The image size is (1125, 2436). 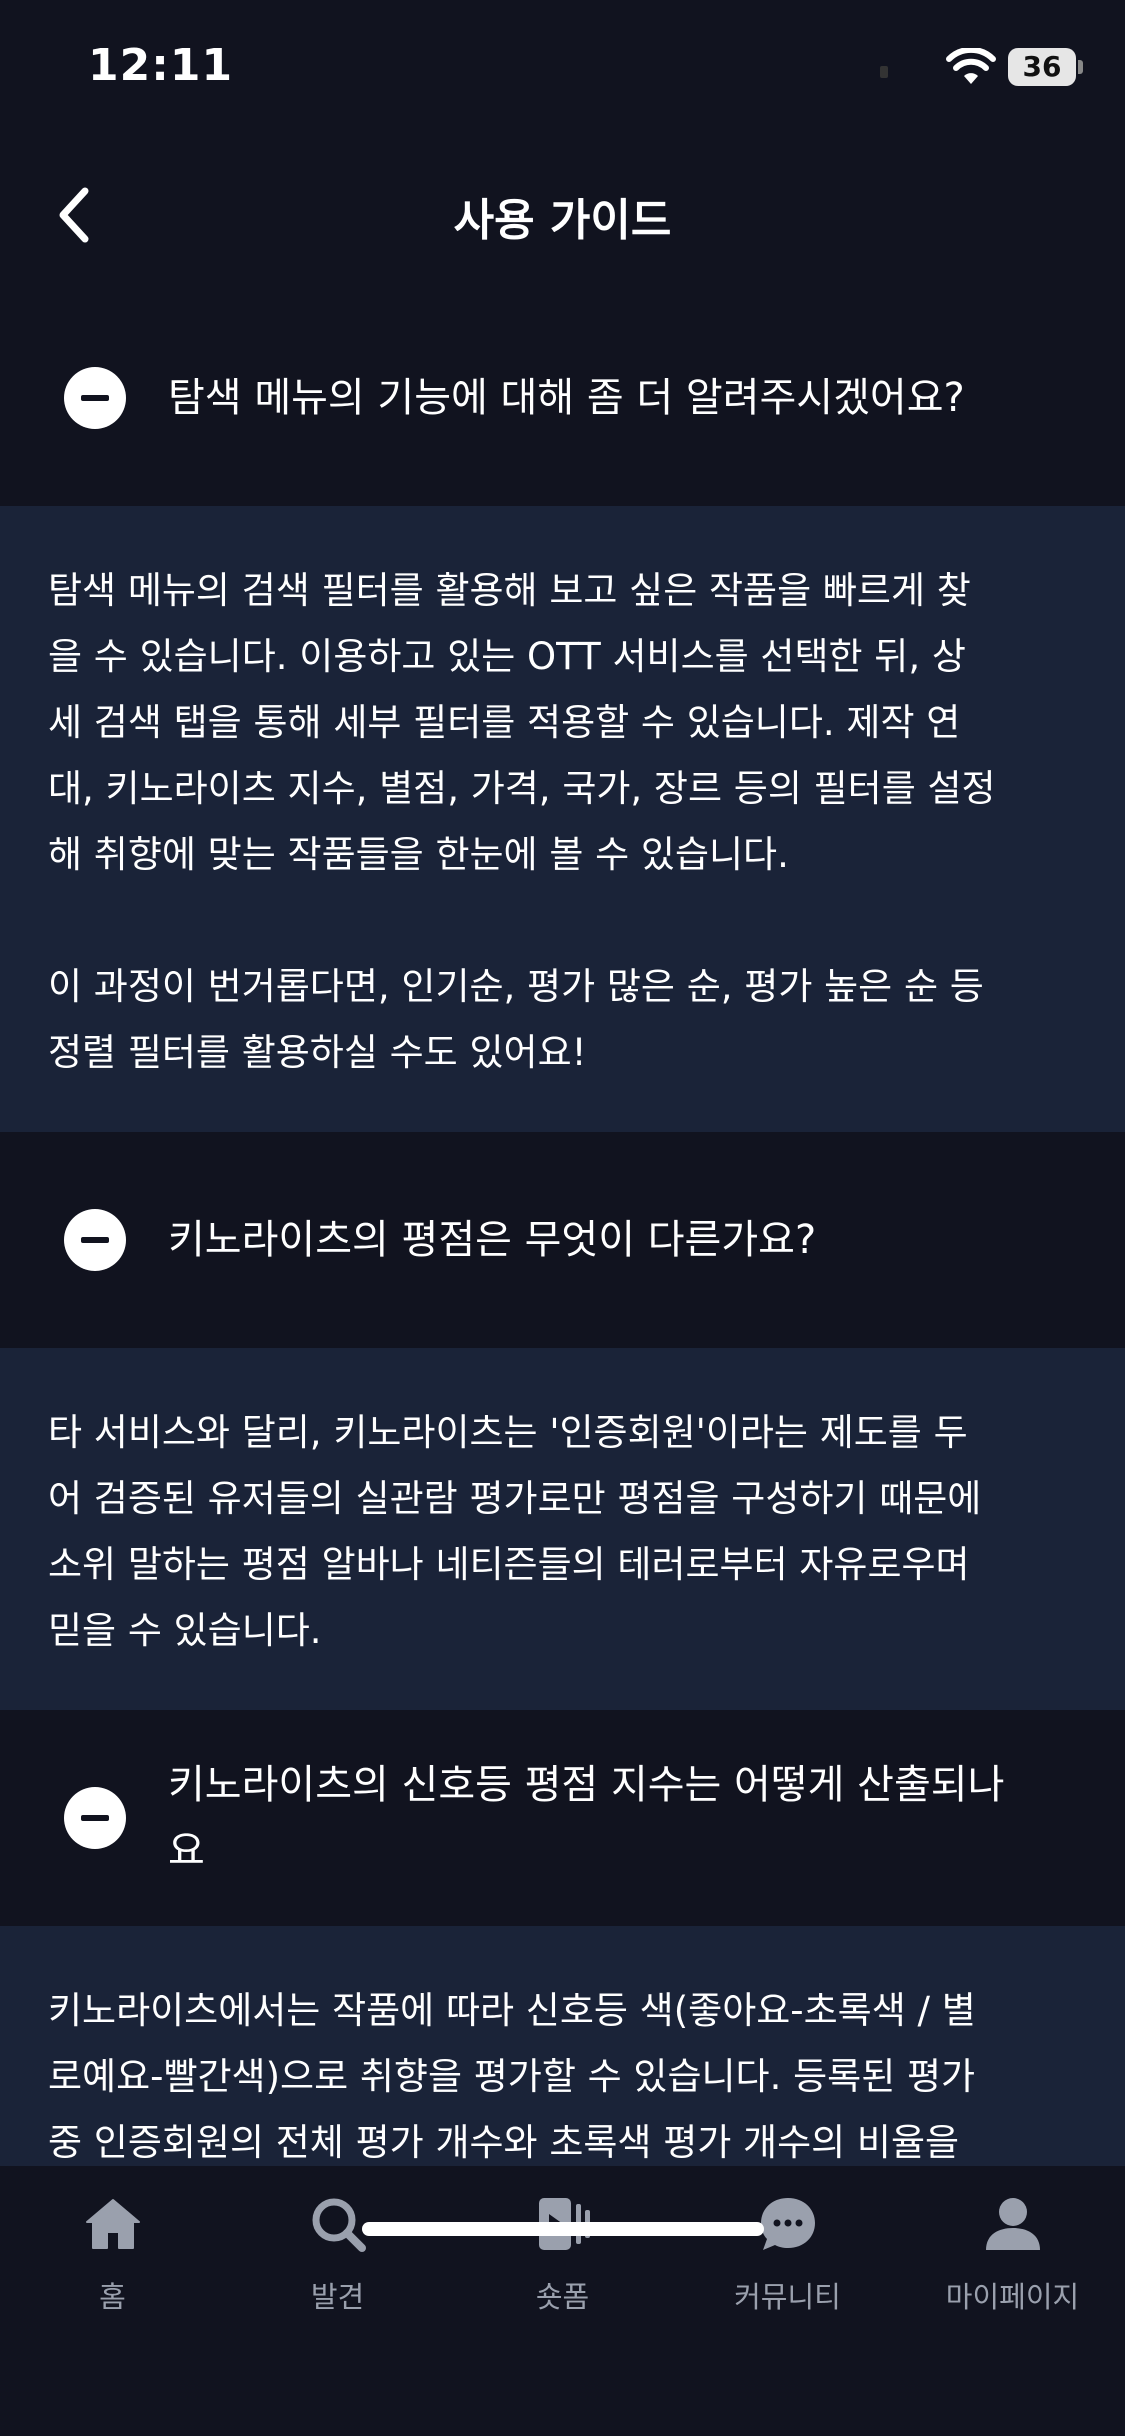 I want to click on faq-question-traffic-light: 키노라이츠의 신호등 평점 지수는 어떻게 산출되나 요, so click(x=562, y=1818).